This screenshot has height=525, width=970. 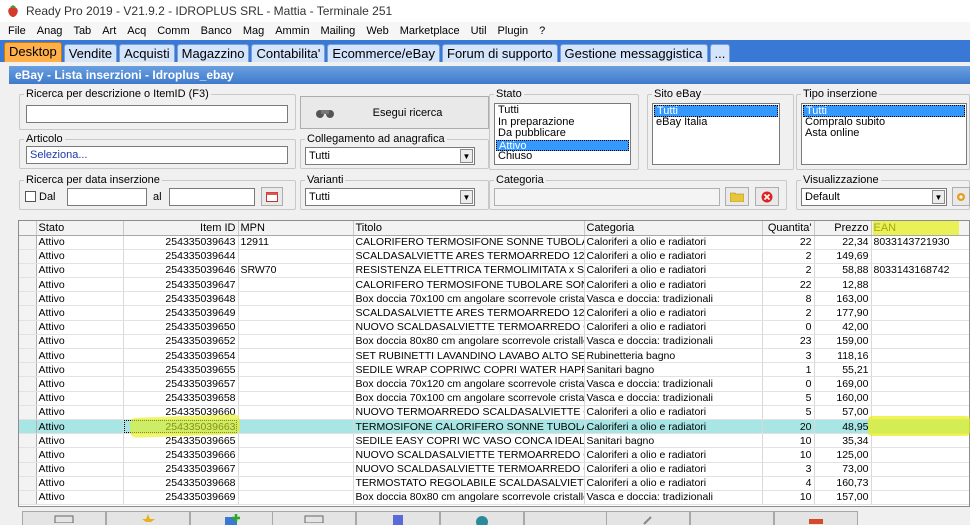 What do you see at coordinates (716, 111) in the screenshot?
I see `sito-option: Tutti` at bounding box center [716, 111].